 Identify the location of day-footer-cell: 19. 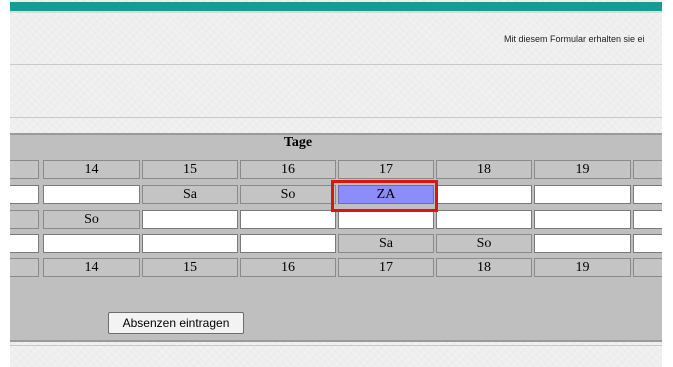
(582, 267).